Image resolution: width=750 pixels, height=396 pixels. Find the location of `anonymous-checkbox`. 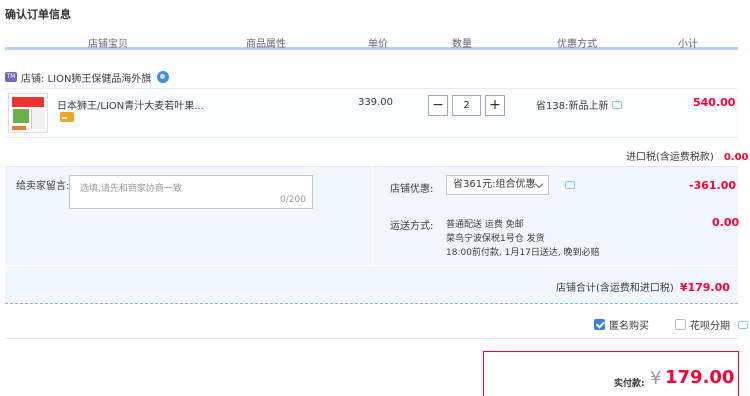

anonymous-checkbox is located at coordinates (599, 324).